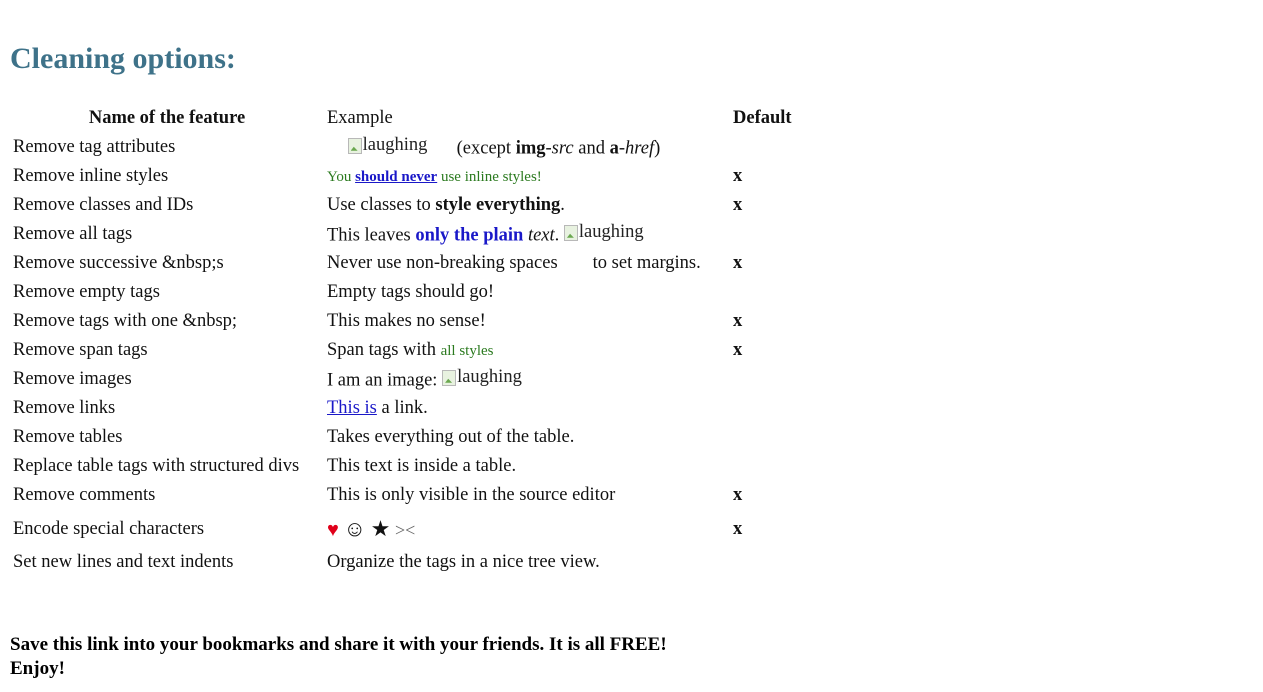 This screenshot has height=692, width=1263. What do you see at coordinates (123, 562) in the screenshot?
I see `feature-name: Set new lines and text indents` at bounding box center [123, 562].